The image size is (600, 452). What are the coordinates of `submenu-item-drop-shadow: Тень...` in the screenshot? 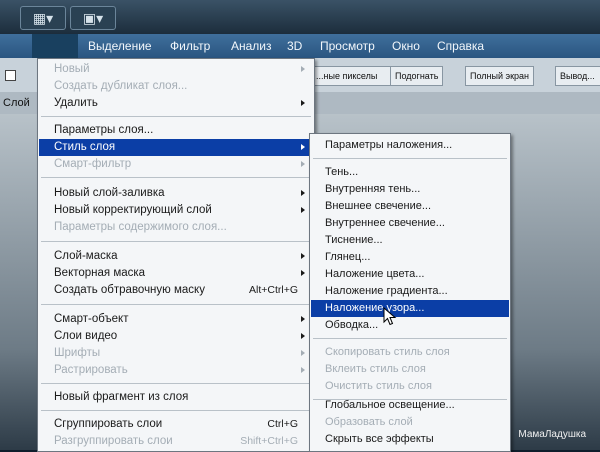 It's located at (410, 172).